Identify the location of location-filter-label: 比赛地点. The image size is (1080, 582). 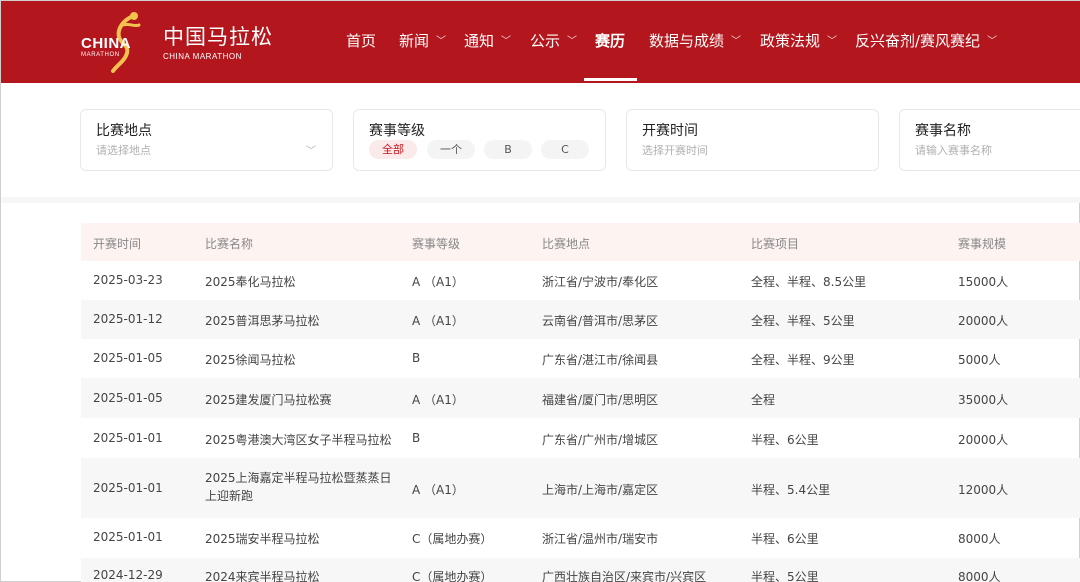
(124, 131).